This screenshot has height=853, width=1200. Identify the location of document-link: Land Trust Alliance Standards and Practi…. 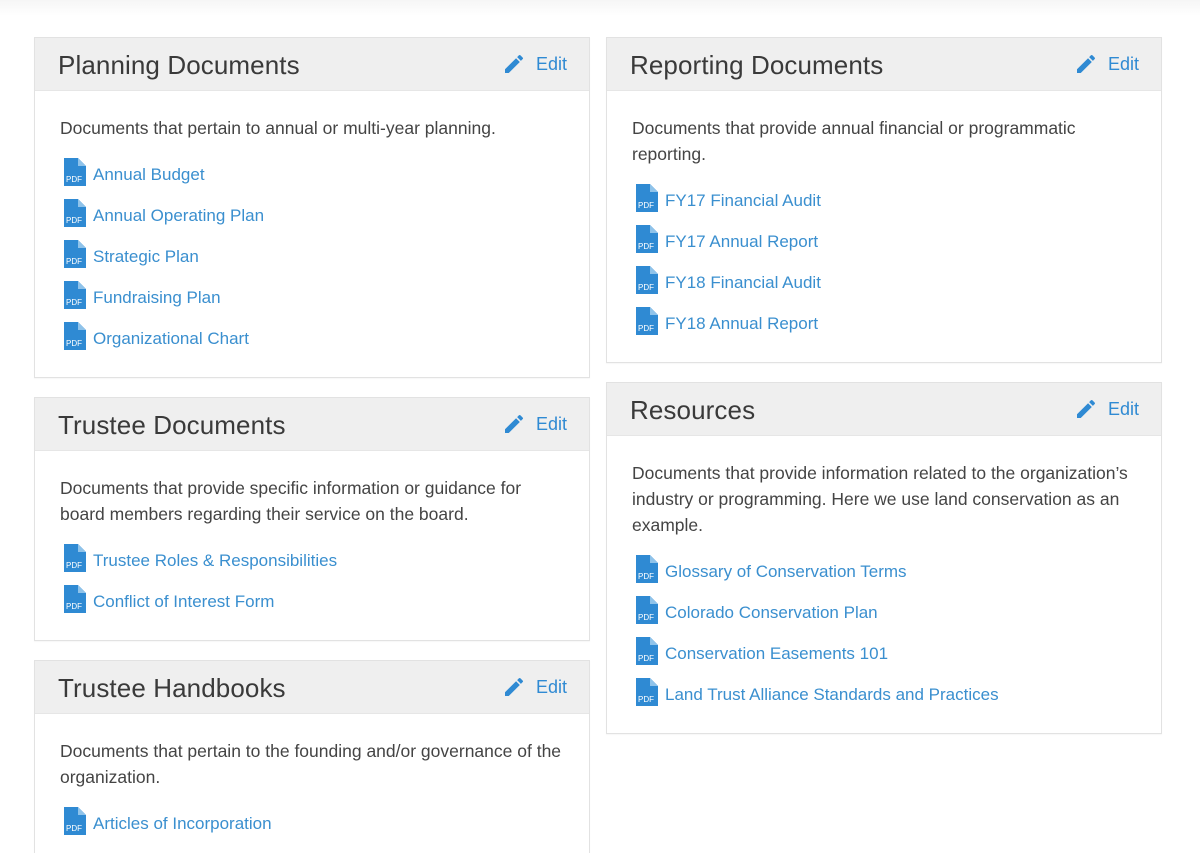
(832, 695).